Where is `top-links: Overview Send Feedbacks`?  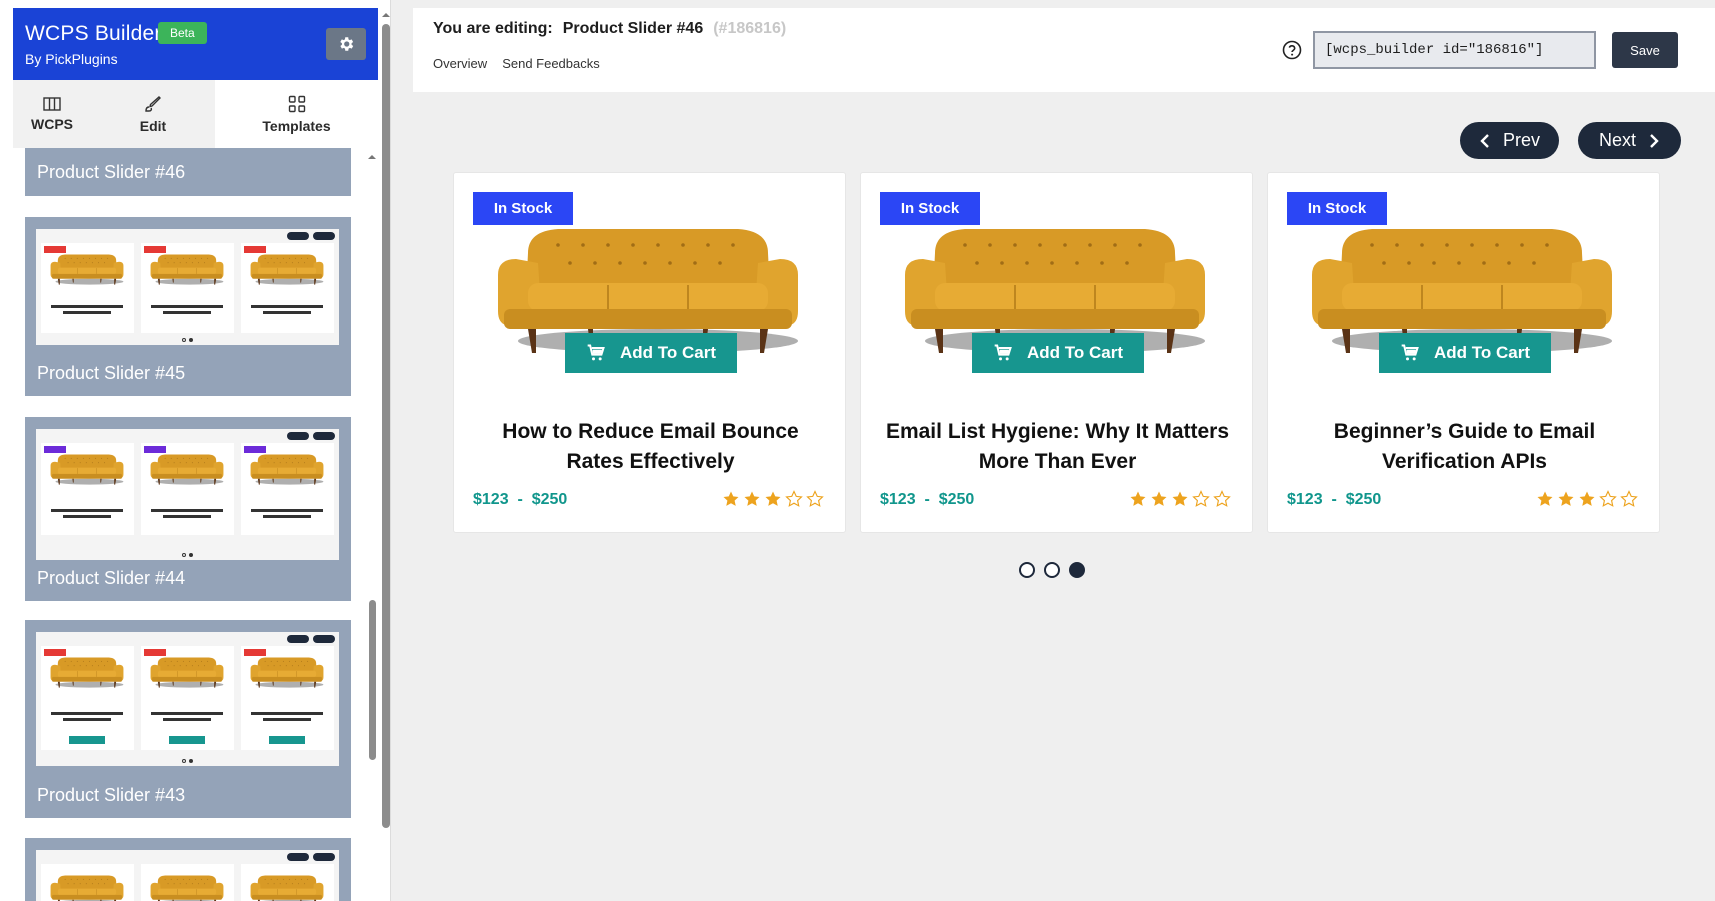 top-links: Overview Send Feedbacks is located at coordinates (516, 63).